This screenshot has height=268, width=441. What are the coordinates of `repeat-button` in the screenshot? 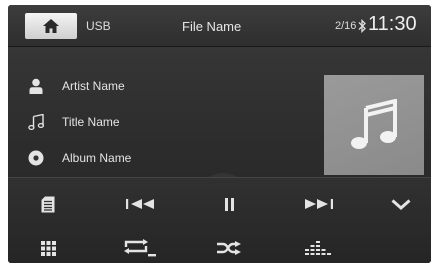 It's located at (140, 248).